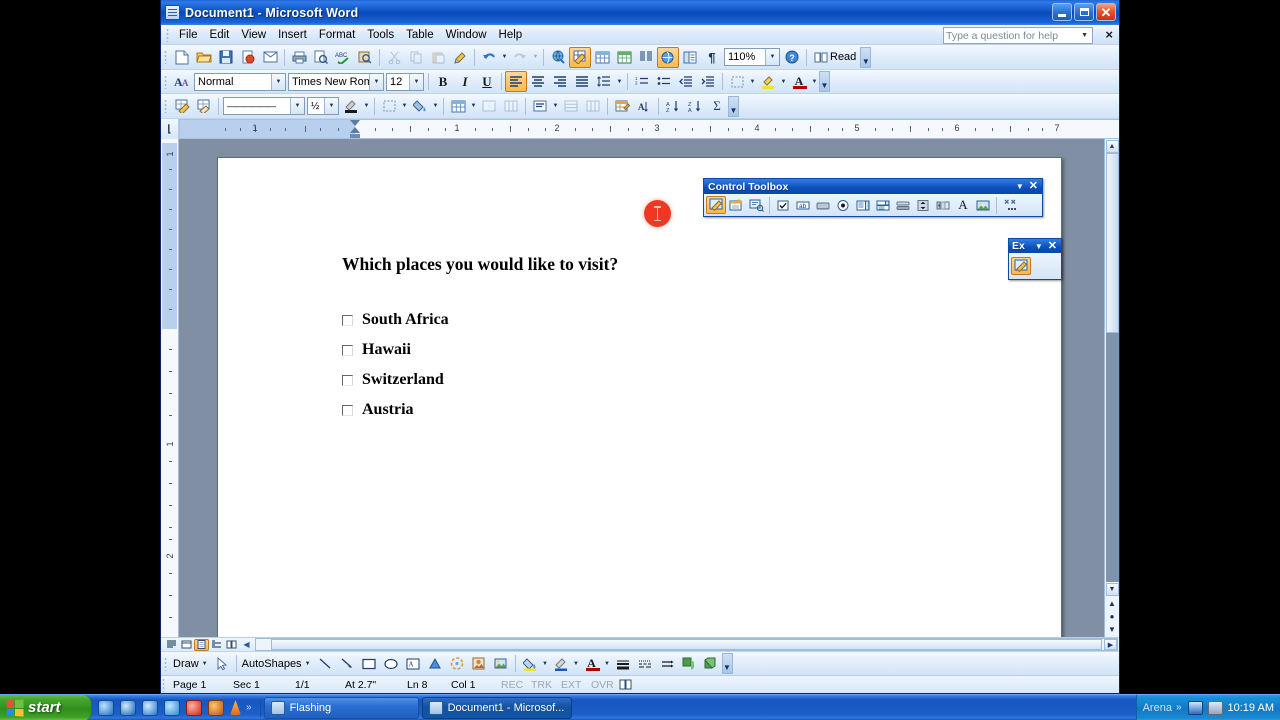 Image resolution: width=1280 pixels, height=720 pixels. What do you see at coordinates (170, 129) in the screenshot?
I see `tab-stop-icon: ⌊` at bounding box center [170, 129].